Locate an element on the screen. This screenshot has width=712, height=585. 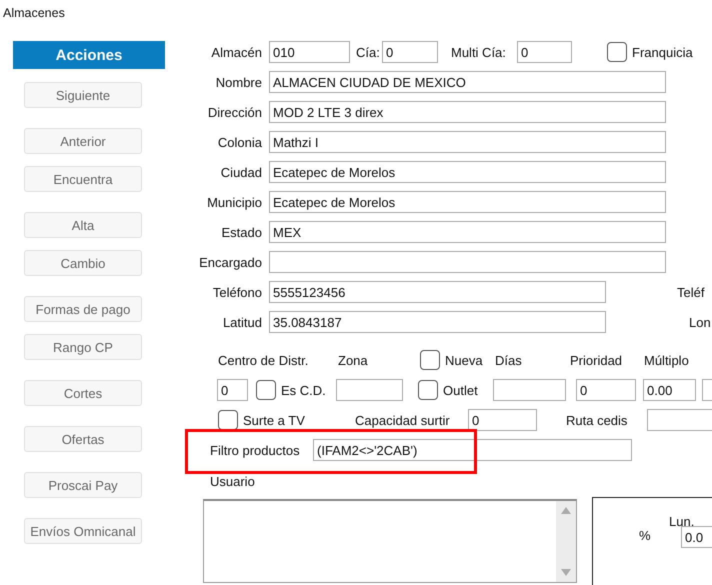
field-label: Cía: is located at coordinates (368, 52).